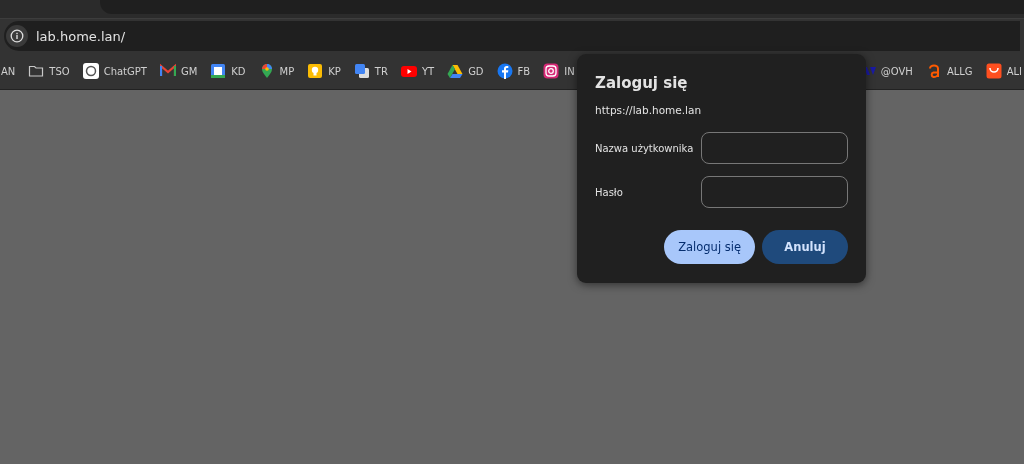 The image size is (1024, 464). Describe the element at coordinates (17, 36) in the screenshot. I see `info-icon` at that location.